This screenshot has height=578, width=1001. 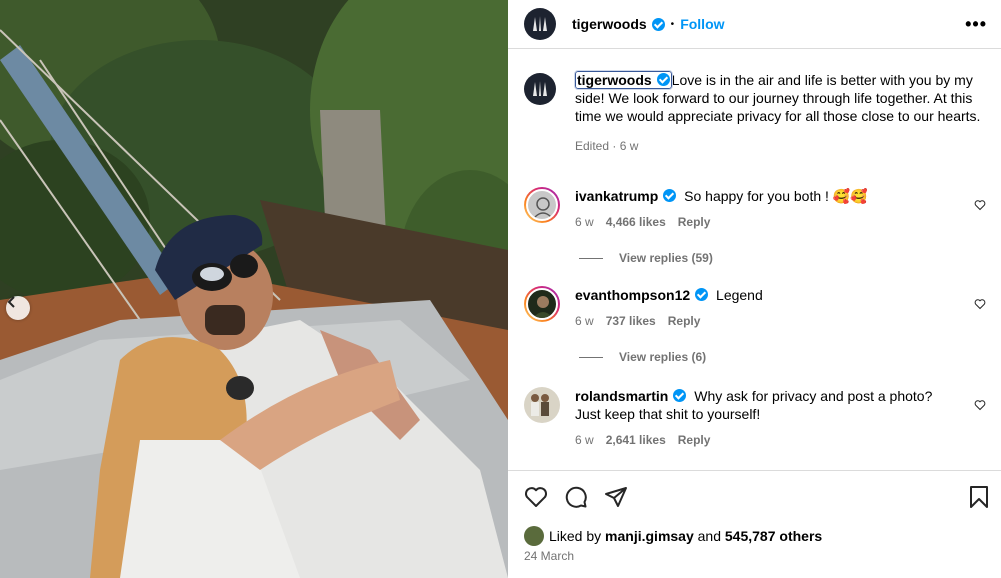 What do you see at coordinates (776, 196) in the screenshot?
I see `comment-text: So happy for you both ! 🥰🥰` at bounding box center [776, 196].